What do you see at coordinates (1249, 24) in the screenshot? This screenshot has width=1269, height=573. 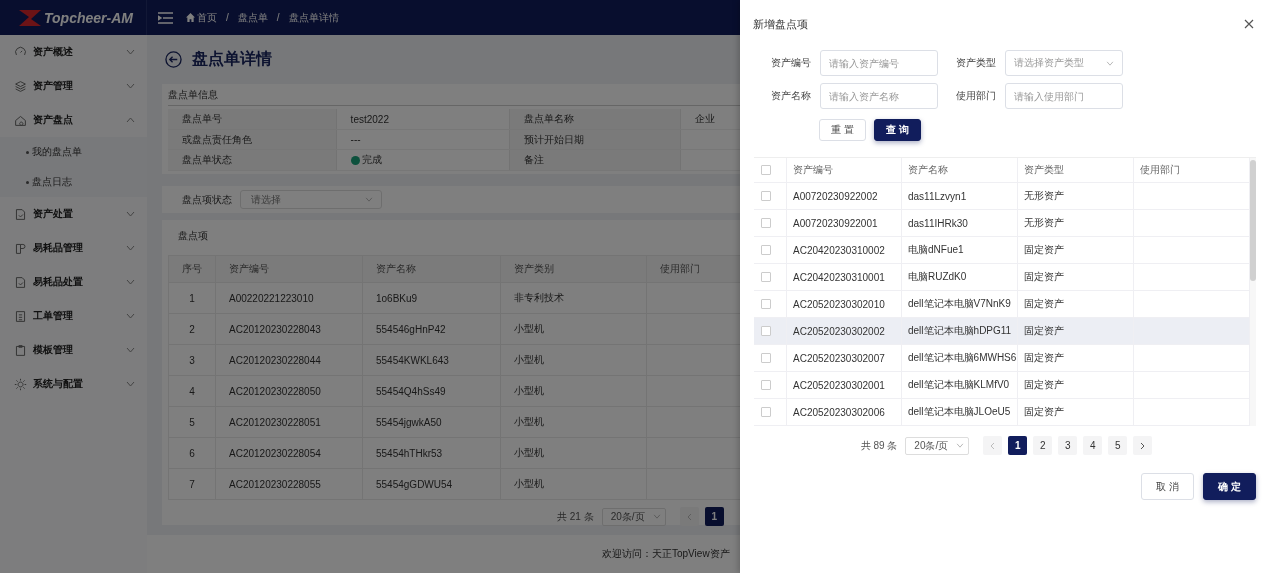 I see `close-icon` at bounding box center [1249, 24].